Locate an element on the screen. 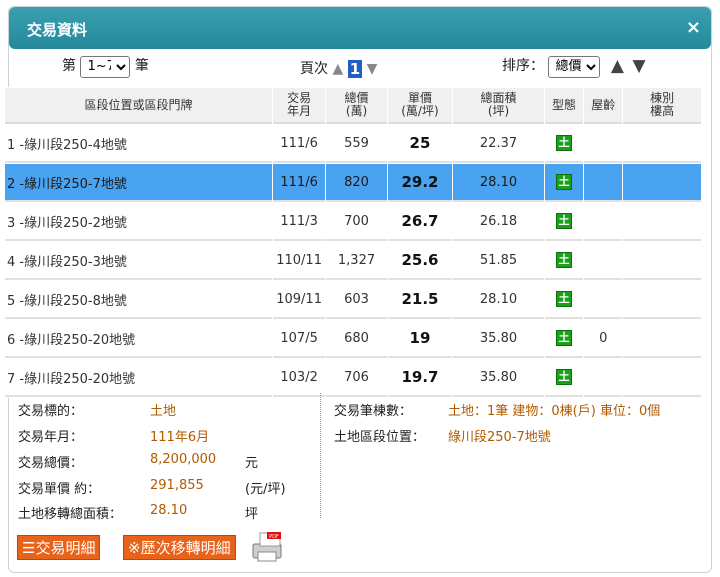  detail-unit: 交易單價 約： 291,855 (元/坪) is located at coordinates (152, 487).